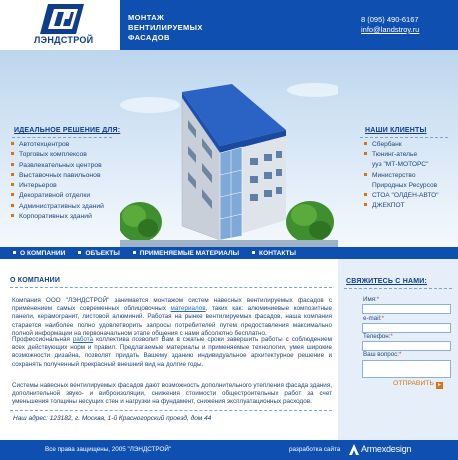  I want to click on materials-link: материалов, so click(188, 308).